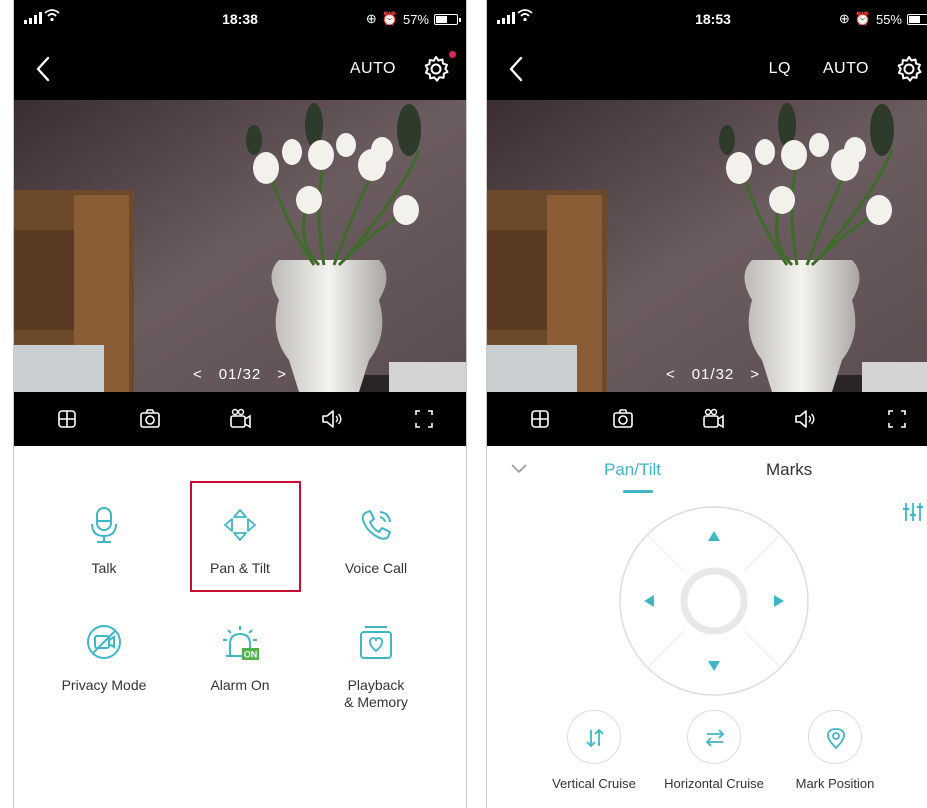  What do you see at coordinates (104, 525) in the screenshot?
I see `microphone-icon` at bounding box center [104, 525].